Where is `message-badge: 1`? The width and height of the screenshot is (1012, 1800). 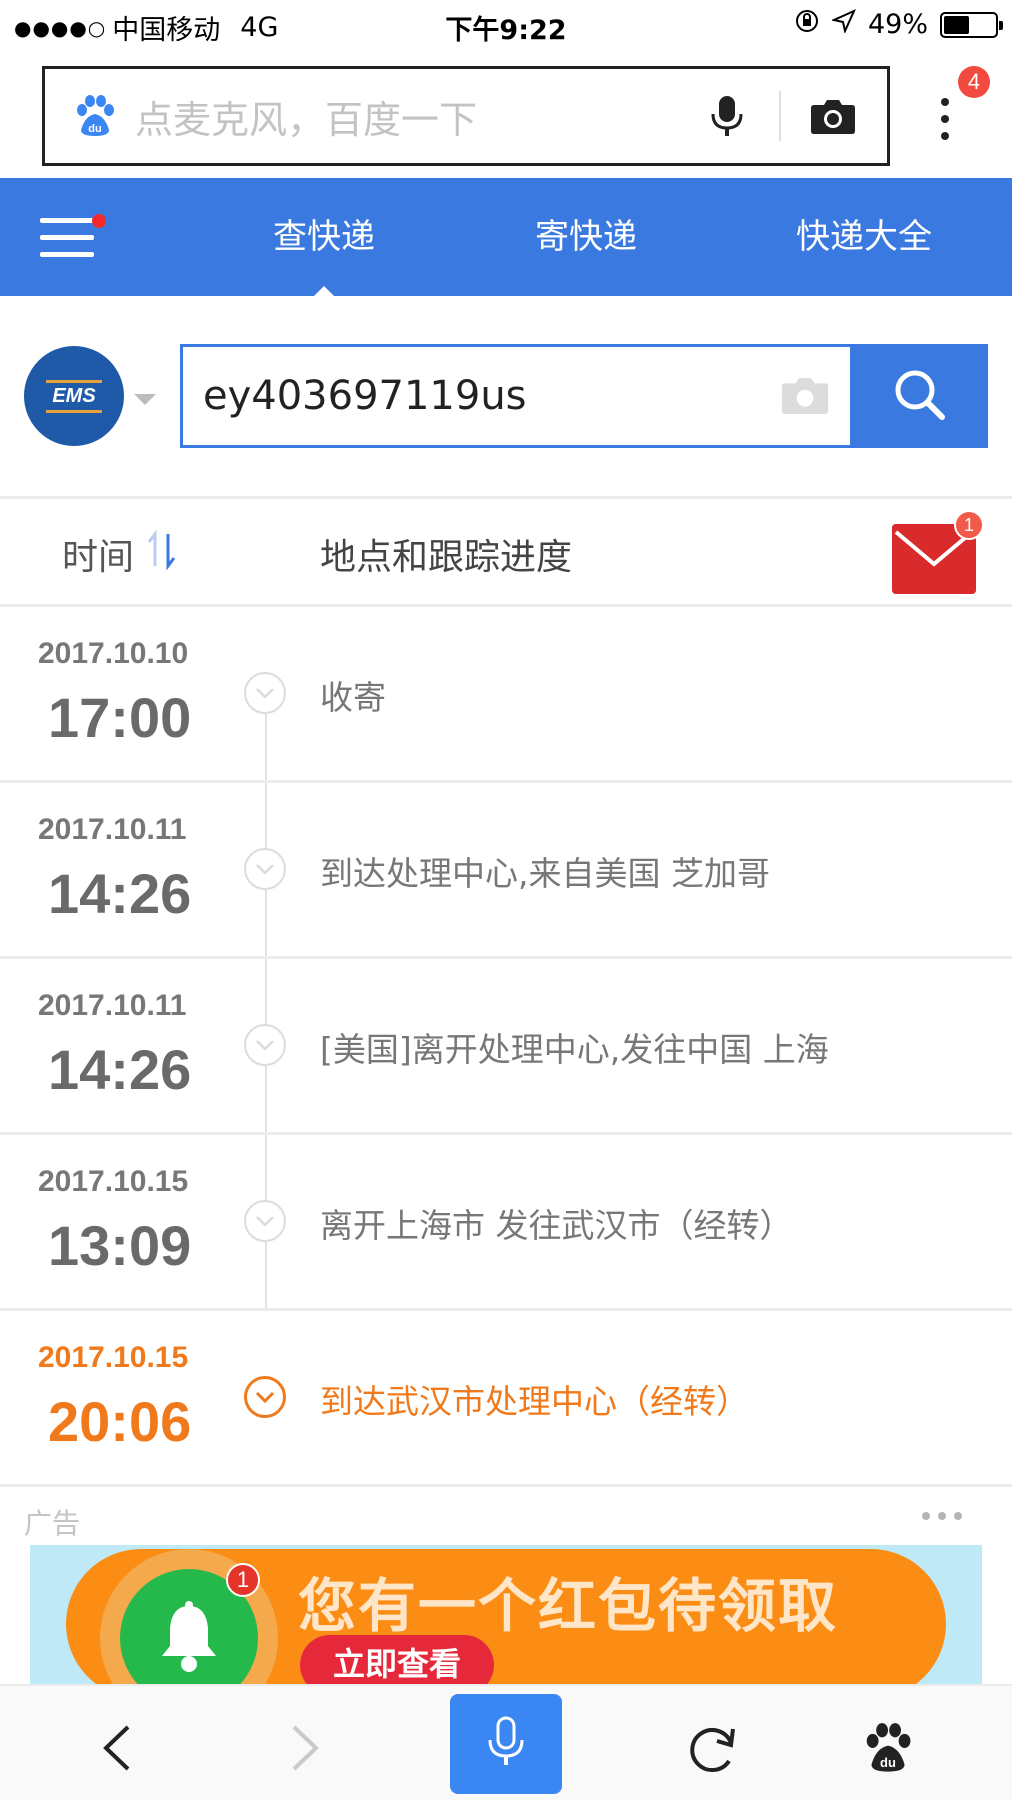 message-badge: 1 is located at coordinates (969, 525).